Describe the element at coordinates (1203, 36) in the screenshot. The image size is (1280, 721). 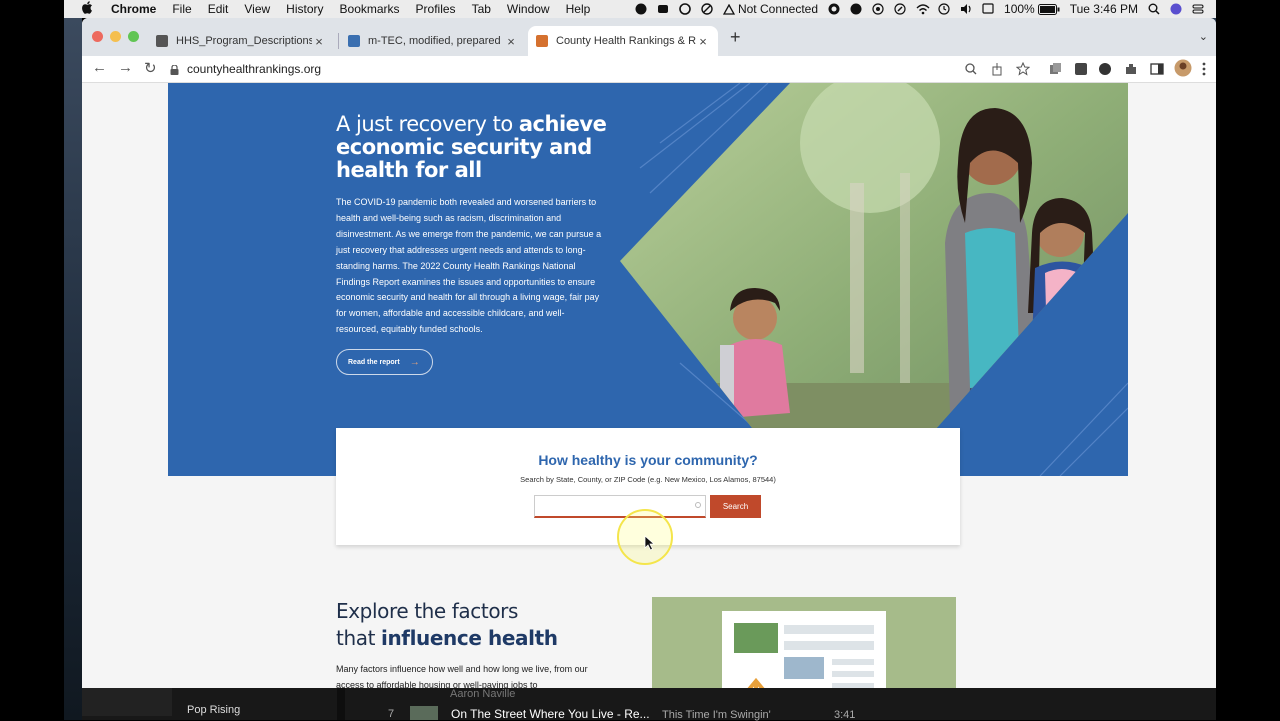
I see `tab-search-chevron-icon: ⌄` at that location.